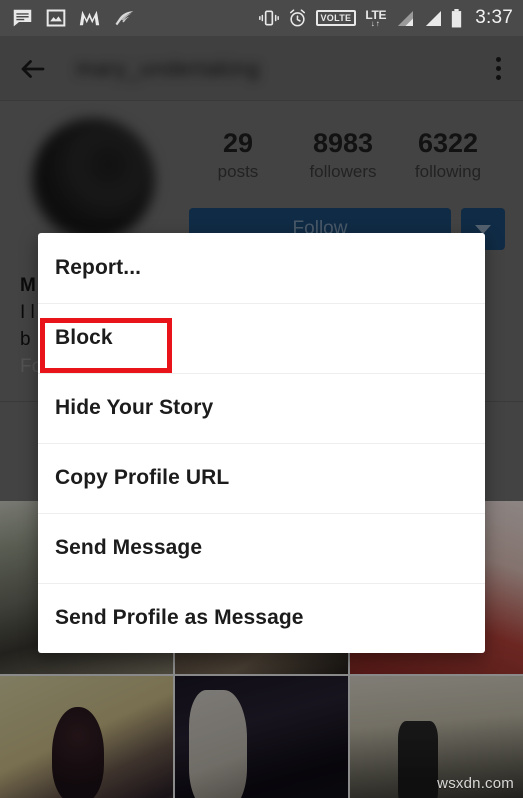  What do you see at coordinates (434, 18) in the screenshot?
I see `signal-2-icon` at bounding box center [434, 18].